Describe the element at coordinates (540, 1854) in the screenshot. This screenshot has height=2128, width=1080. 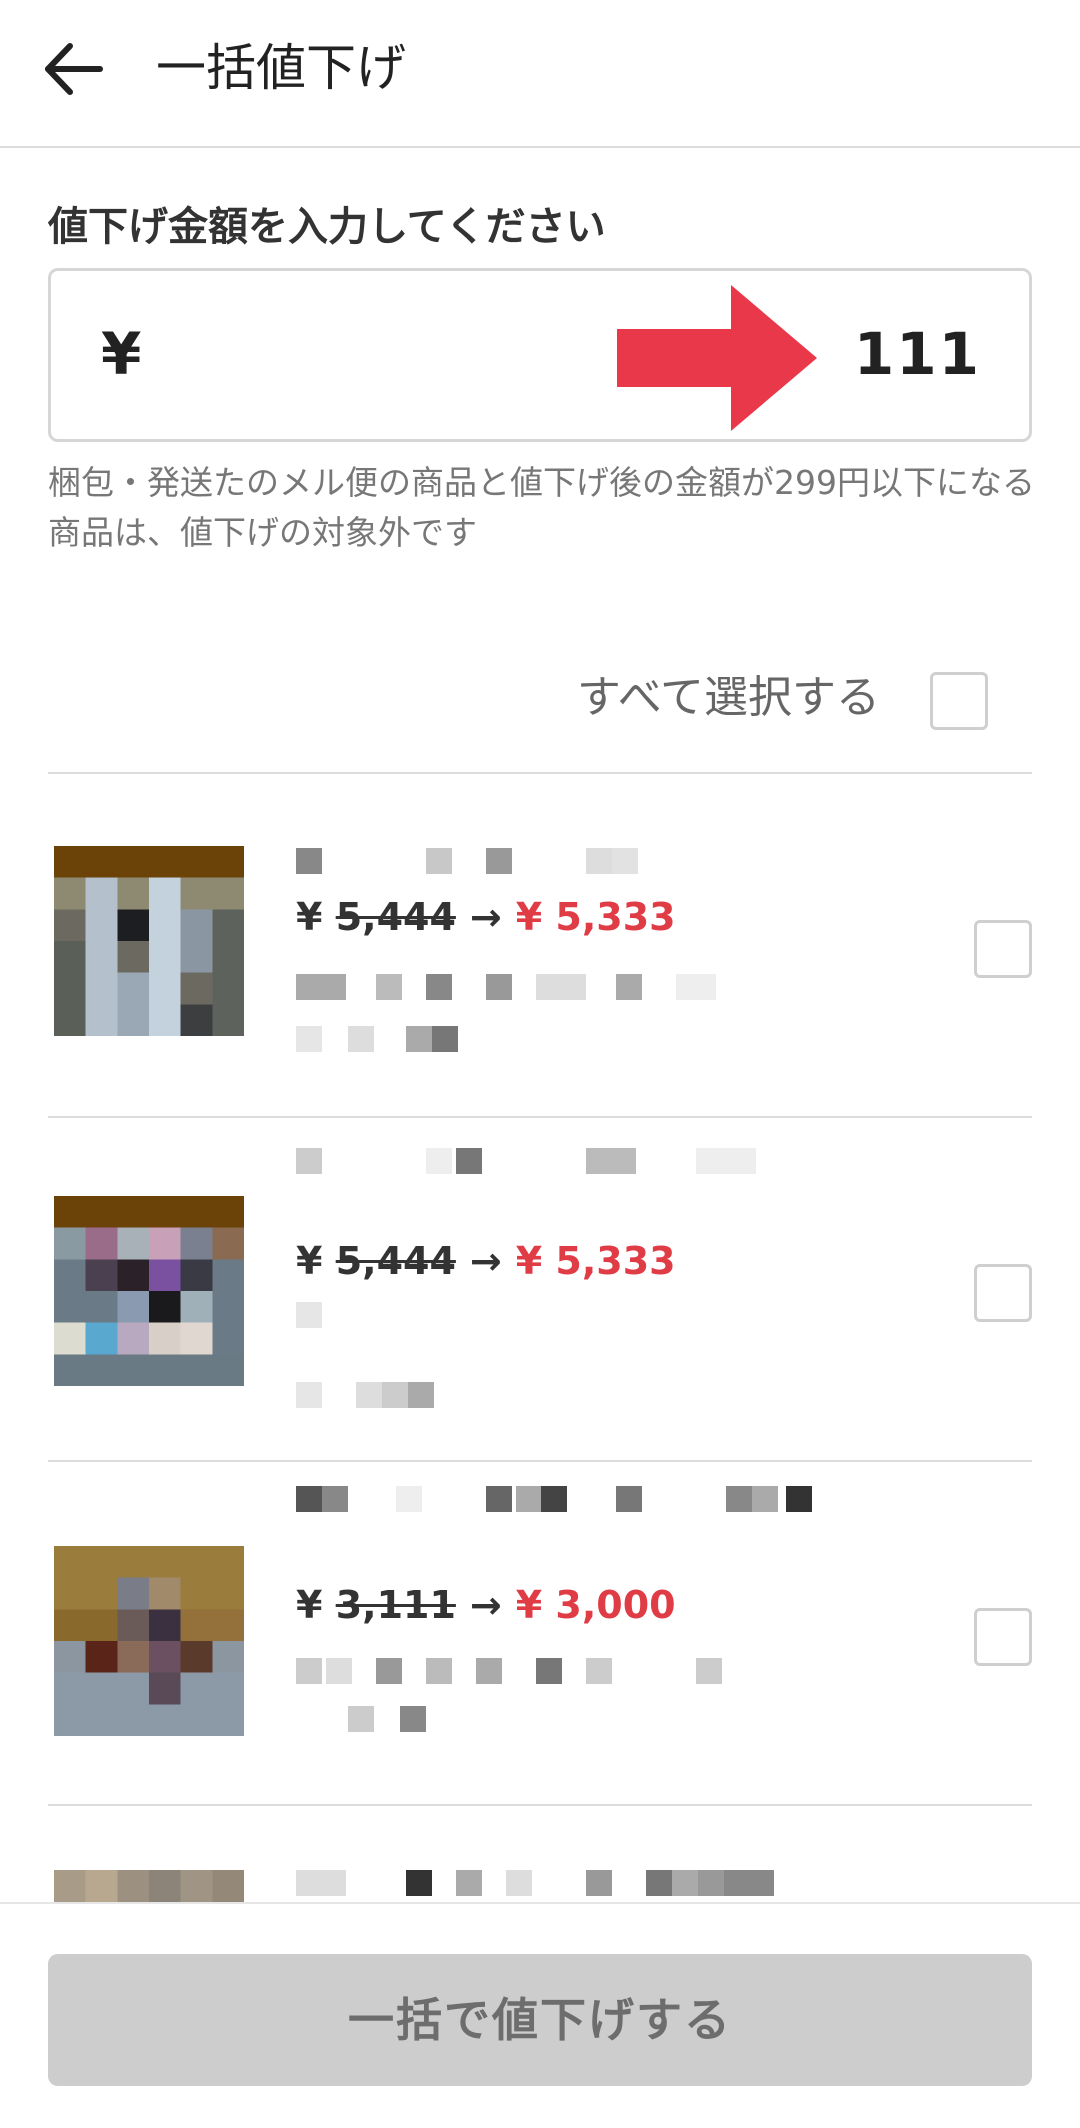
I see `list-item` at that location.